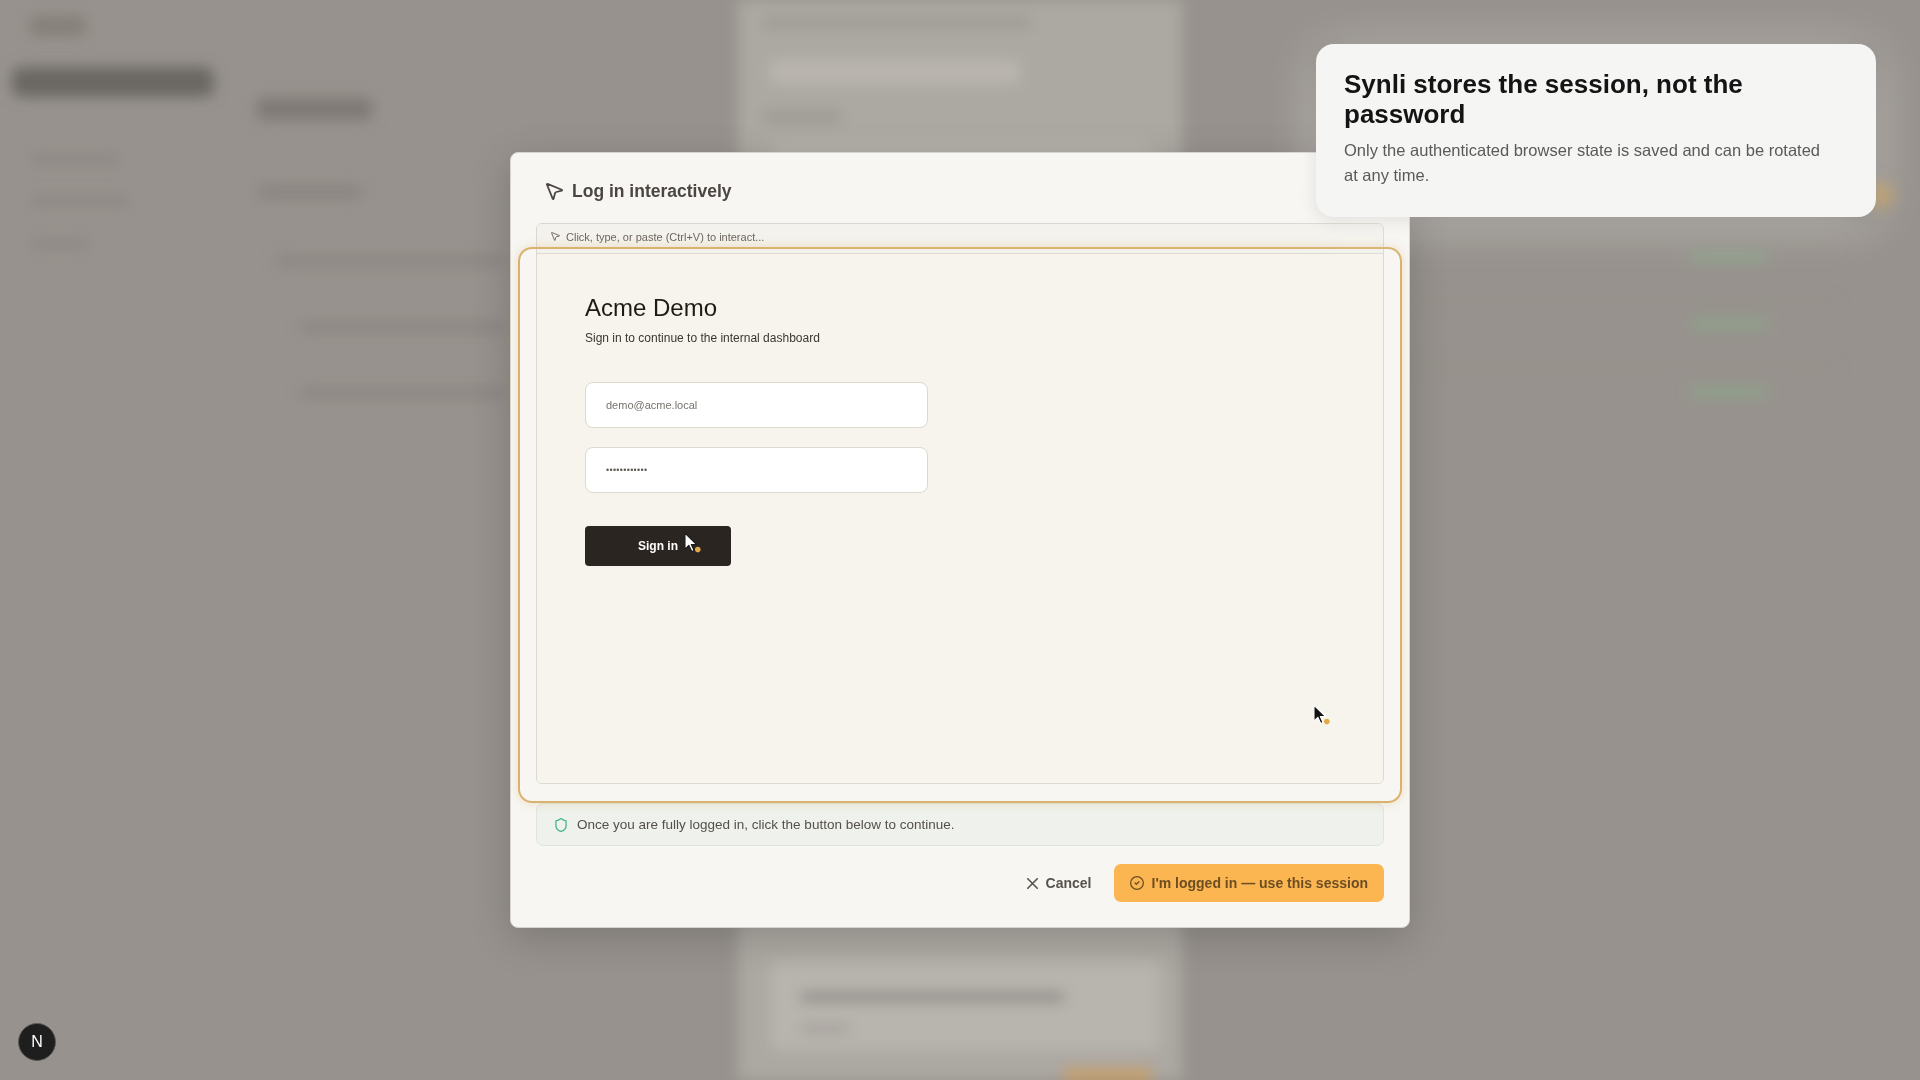 The height and width of the screenshot is (1080, 1920). Describe the element at coordinates (756, 405) in the screenshot. I see `email-field: demo@acme.local` at that location.